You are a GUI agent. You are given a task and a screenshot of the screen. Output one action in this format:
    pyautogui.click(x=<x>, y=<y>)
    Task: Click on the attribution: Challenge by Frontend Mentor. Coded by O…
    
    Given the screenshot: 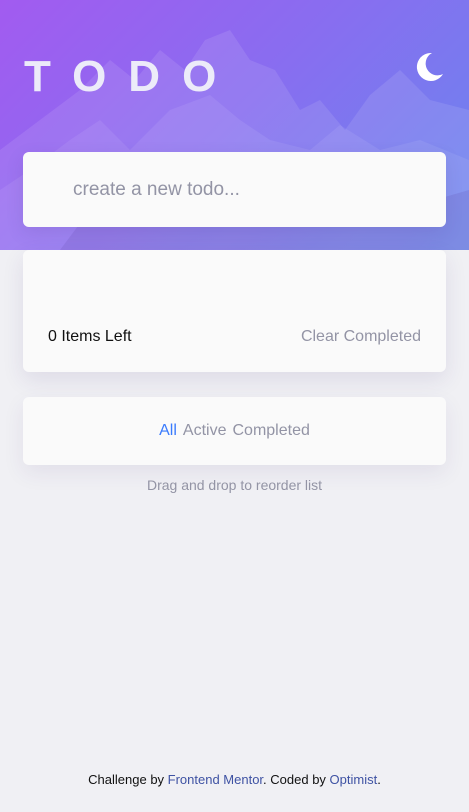 What is the action you would take?
    pyautogui.click(x=234, y=779)
    